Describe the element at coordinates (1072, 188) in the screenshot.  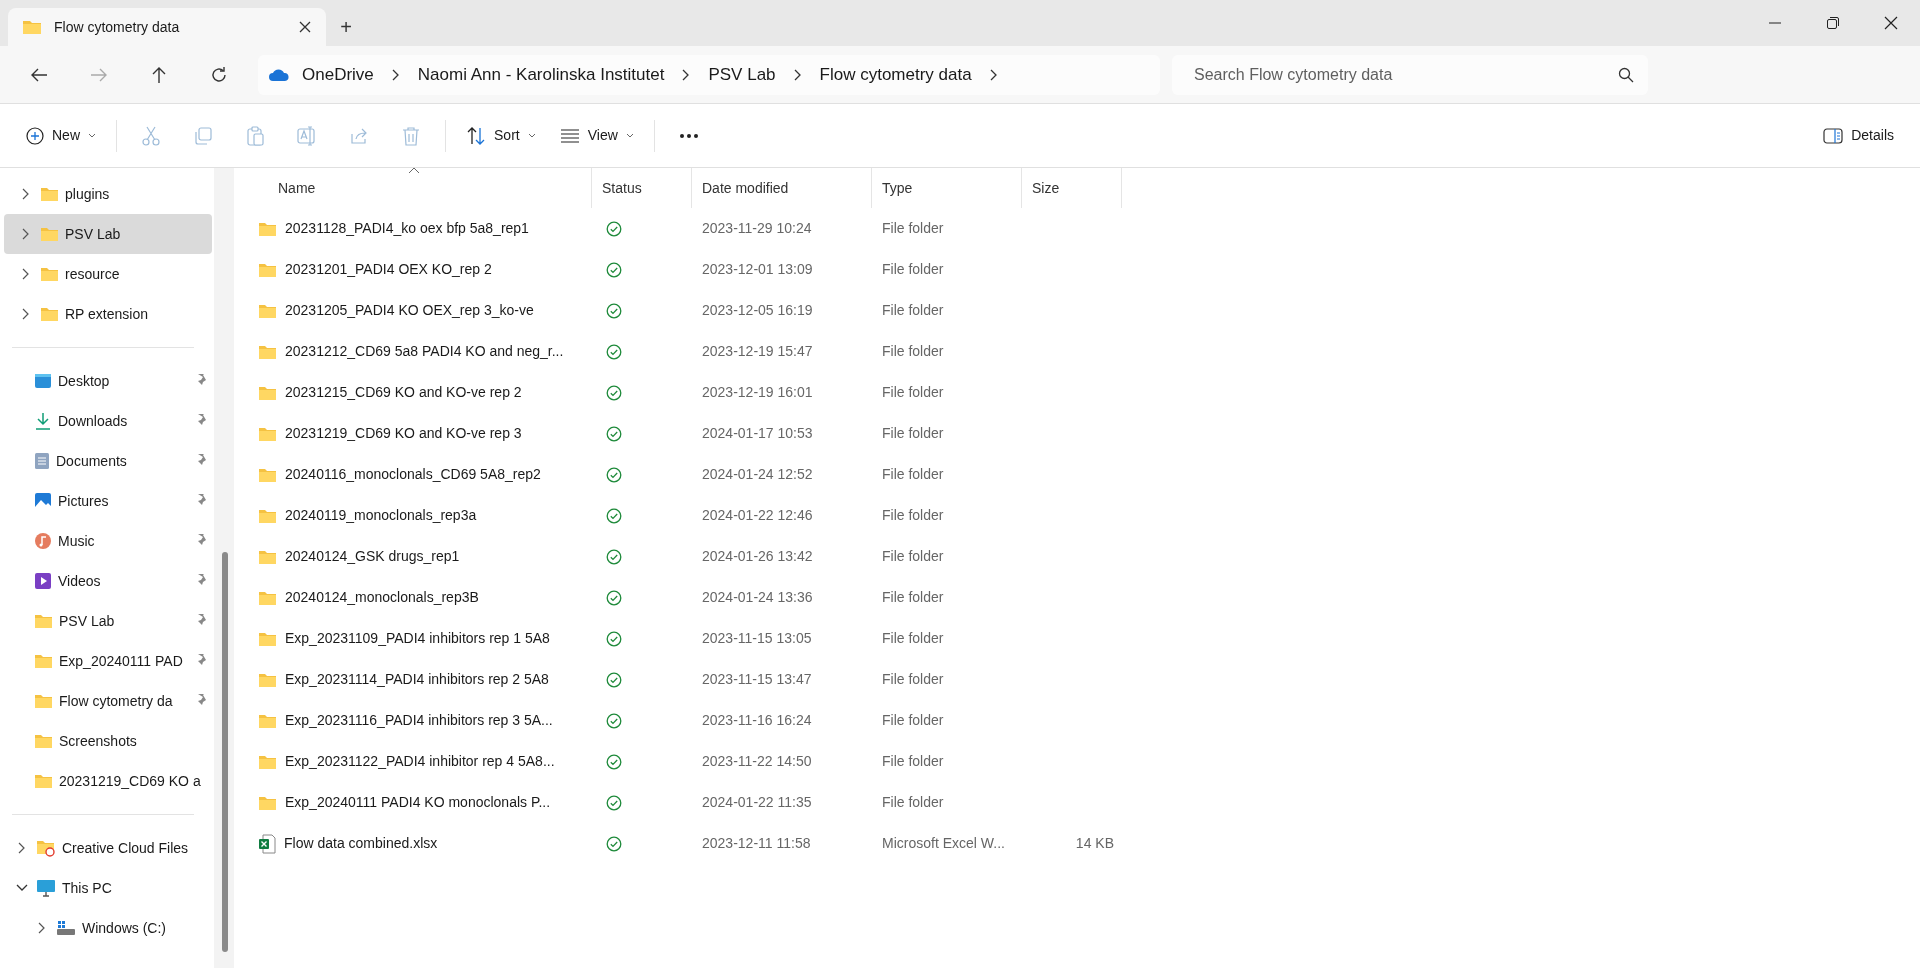
I see `column-header: Size` at that location.